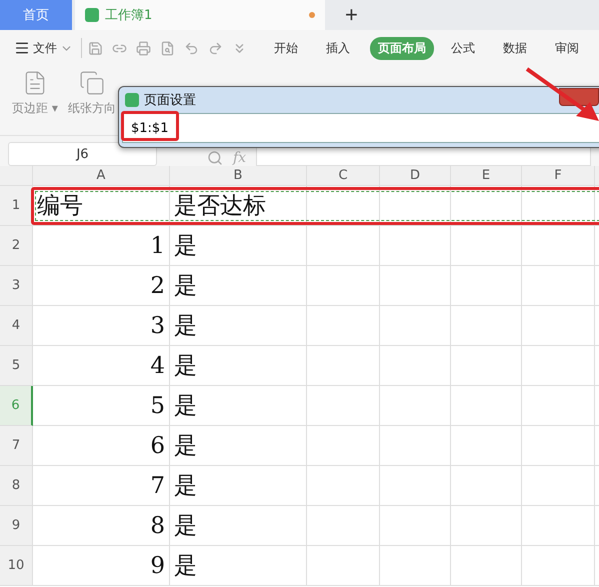 Image resolution: width=599 pixels, height=587 pixels. I want to click on row-header: 1, so click(16, 206).